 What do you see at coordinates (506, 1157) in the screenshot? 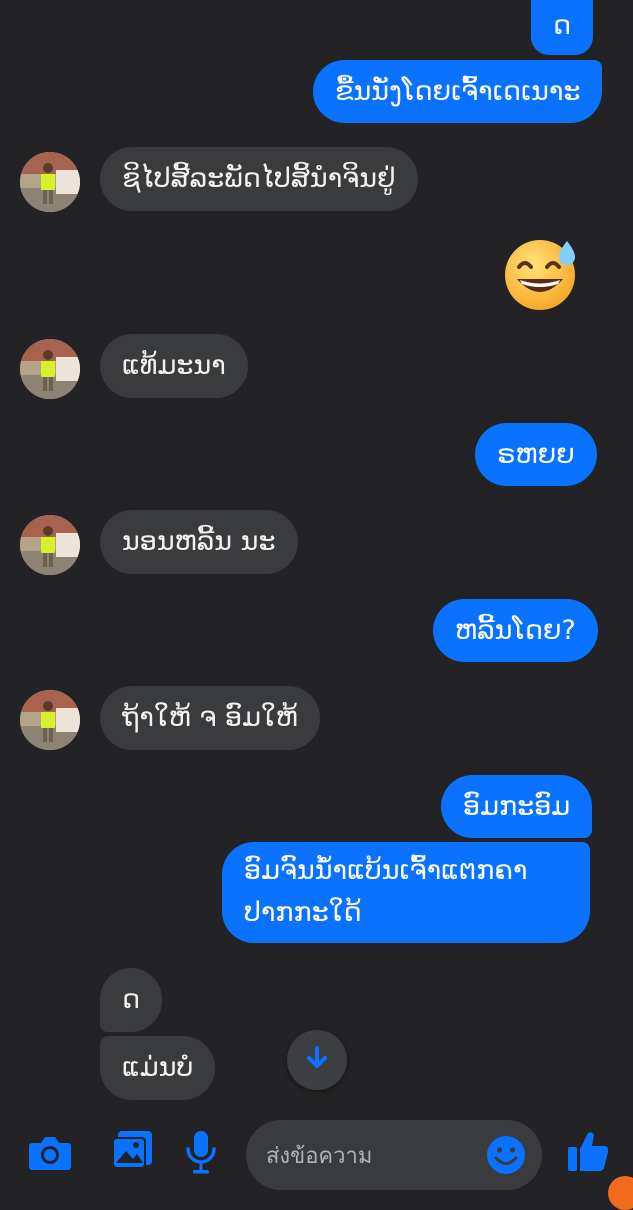
I see `emoji-icon` at bounding box center [506, 1157].